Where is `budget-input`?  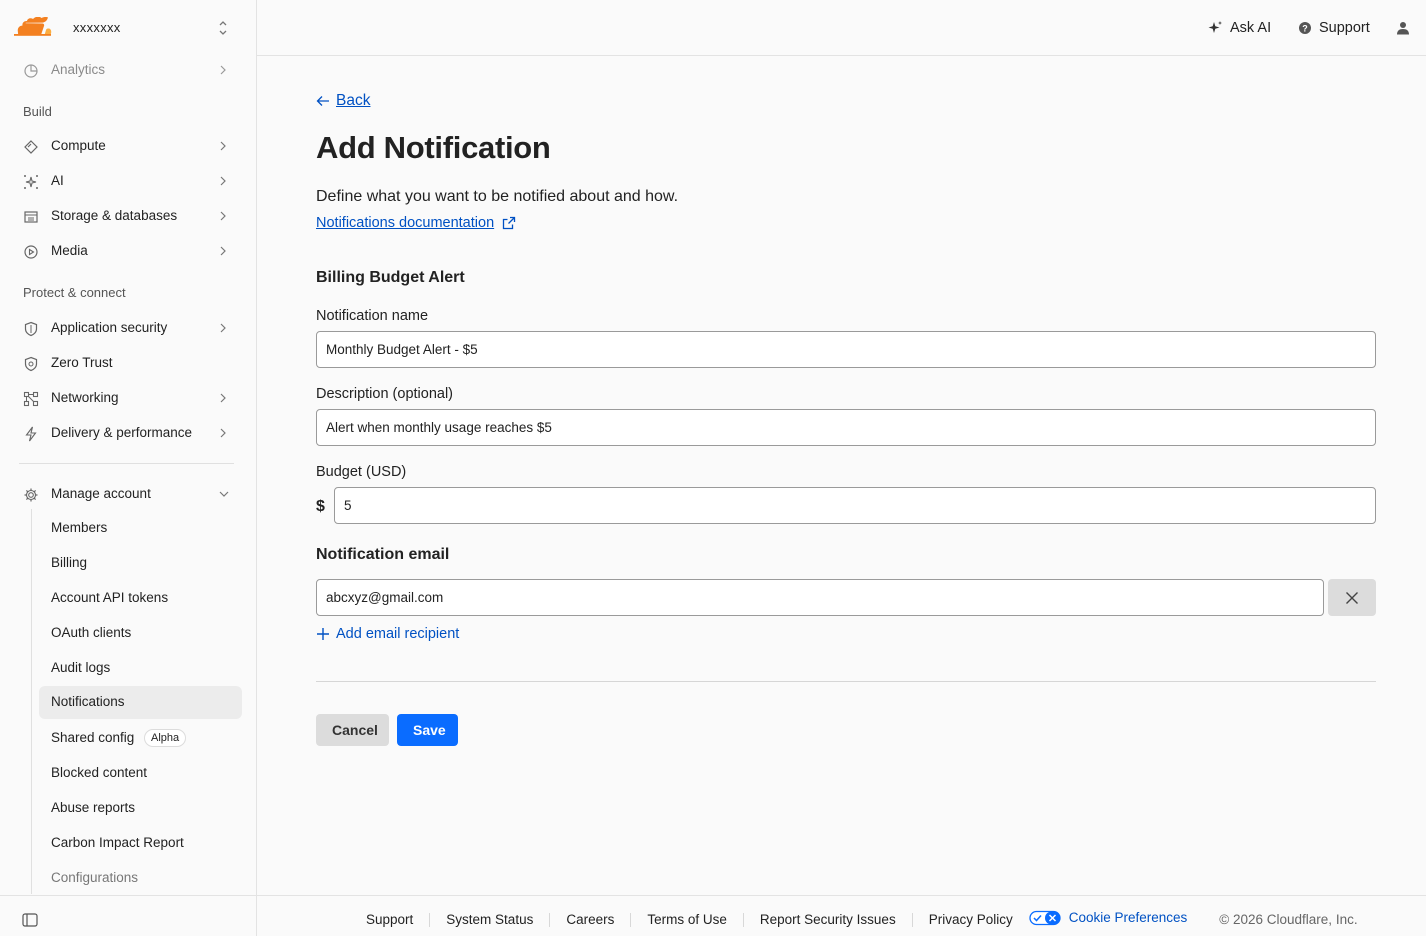 budget-input is located at coordinates (855, 505).